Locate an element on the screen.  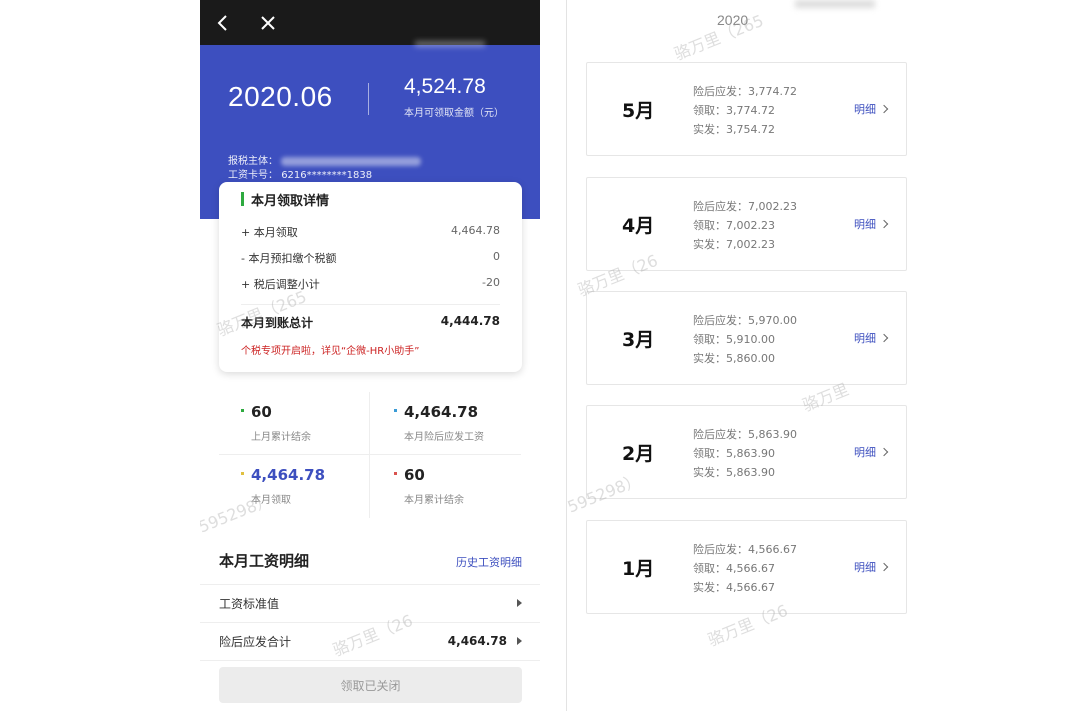
month-paid: 实发：5,860.00 is located at coordinates (734, 358).